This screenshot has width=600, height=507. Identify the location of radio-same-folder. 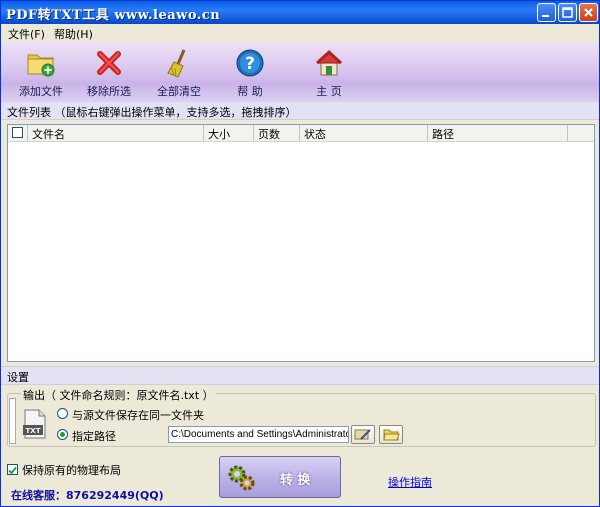
(62, 413).